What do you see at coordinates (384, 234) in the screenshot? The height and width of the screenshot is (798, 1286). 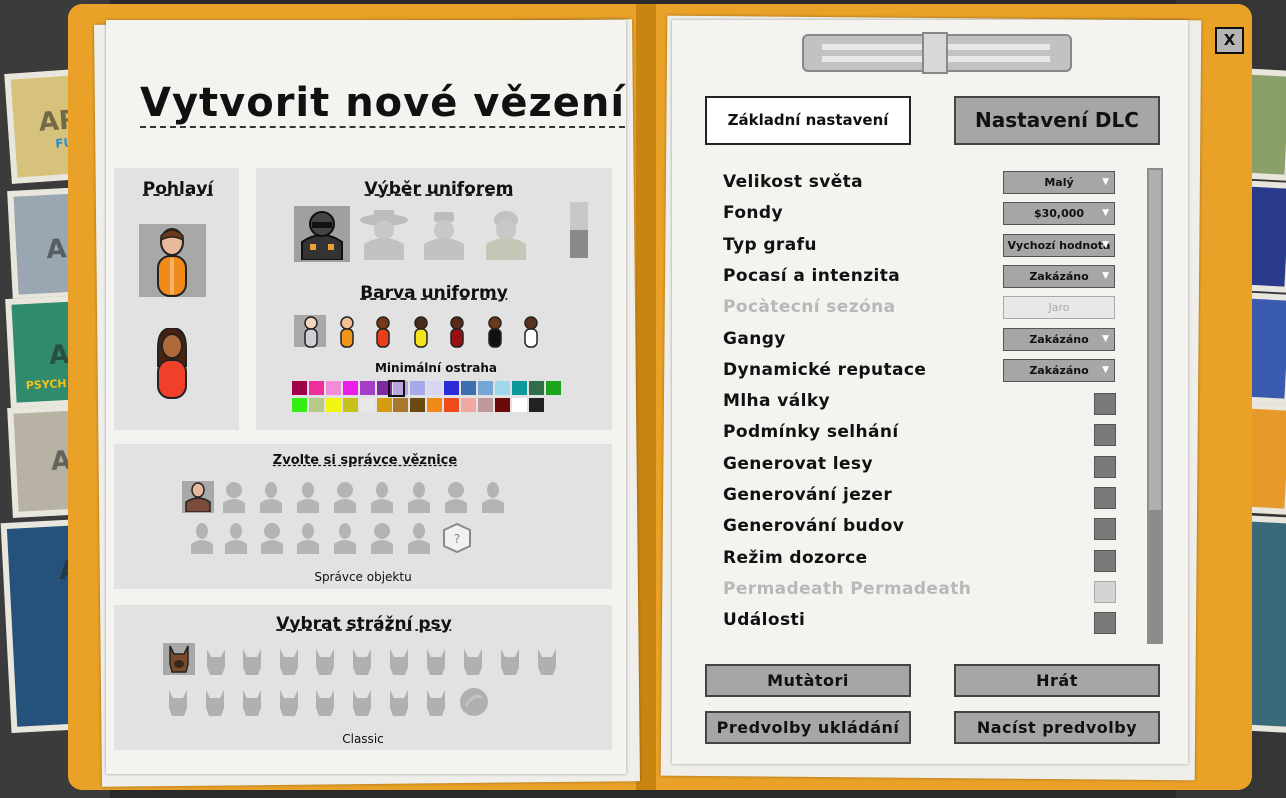 I see `cowboy-uniform-icon` at bounding box center [384, 234].